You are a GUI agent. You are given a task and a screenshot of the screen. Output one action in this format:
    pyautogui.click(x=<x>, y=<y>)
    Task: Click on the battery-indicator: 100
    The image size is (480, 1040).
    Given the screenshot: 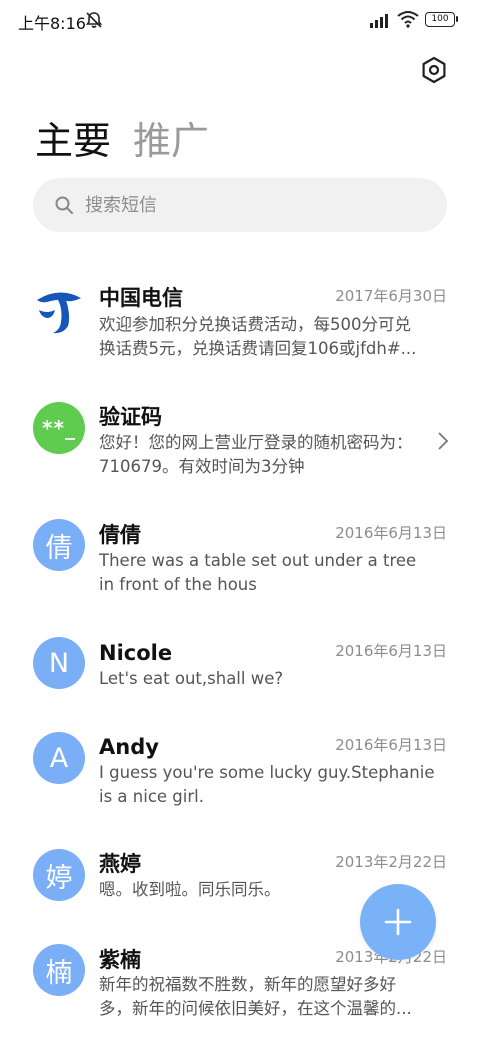 What is the action you would take?
    pyautogui.click(x=441, y=19)
    